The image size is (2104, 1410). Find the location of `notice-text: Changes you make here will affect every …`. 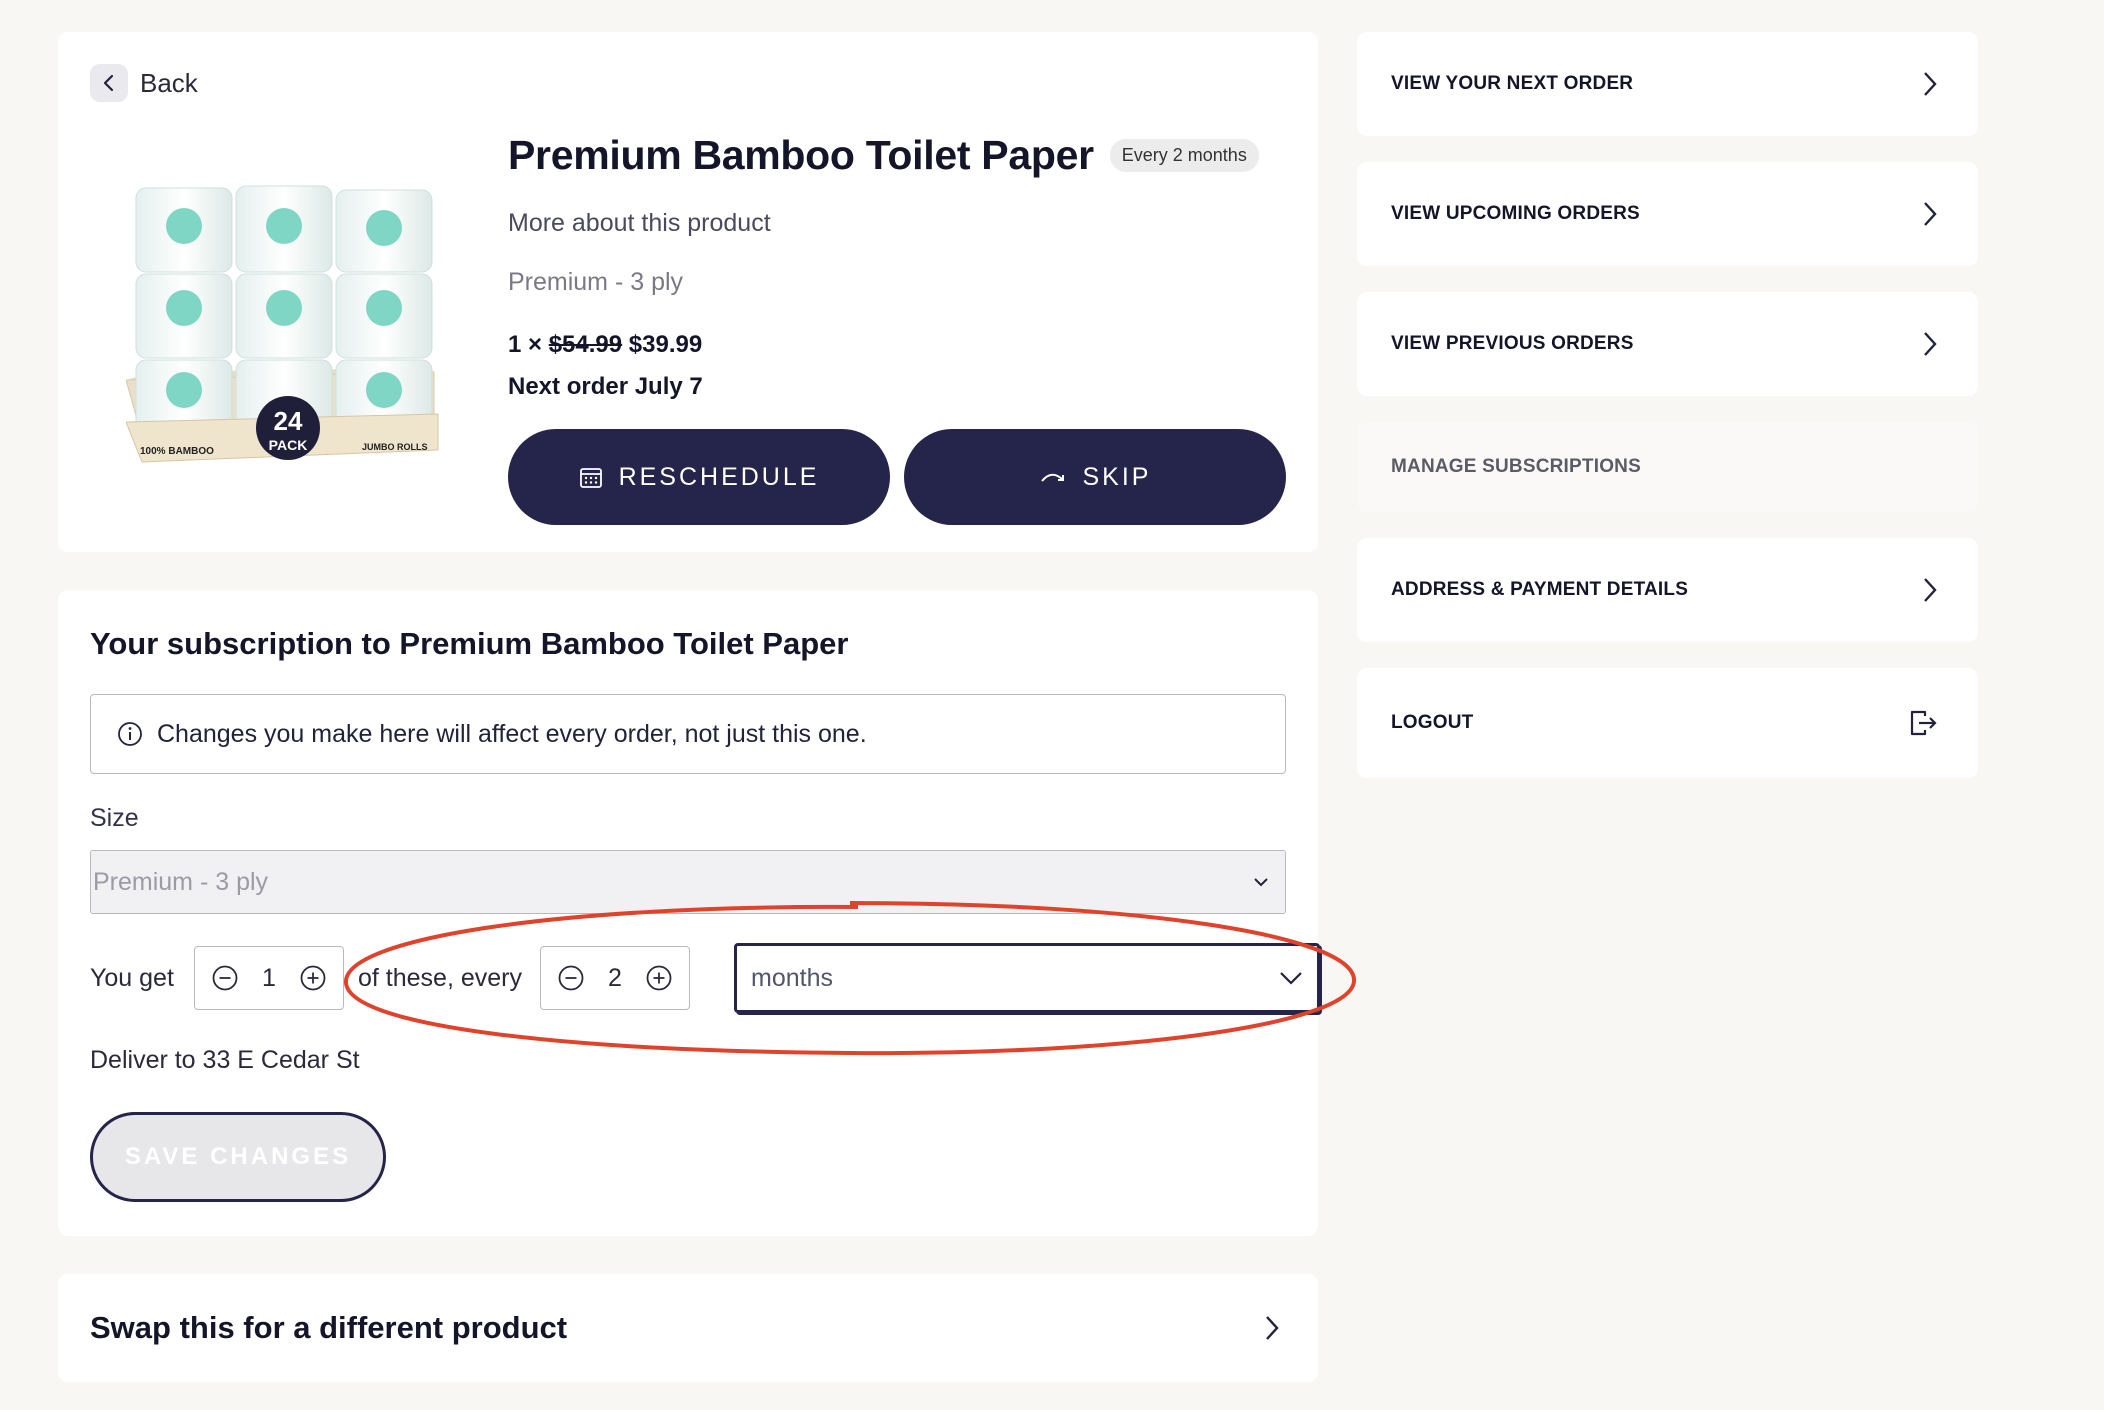

notice-text: Changes you make here will affect every … is located at coordinates (512, 733).